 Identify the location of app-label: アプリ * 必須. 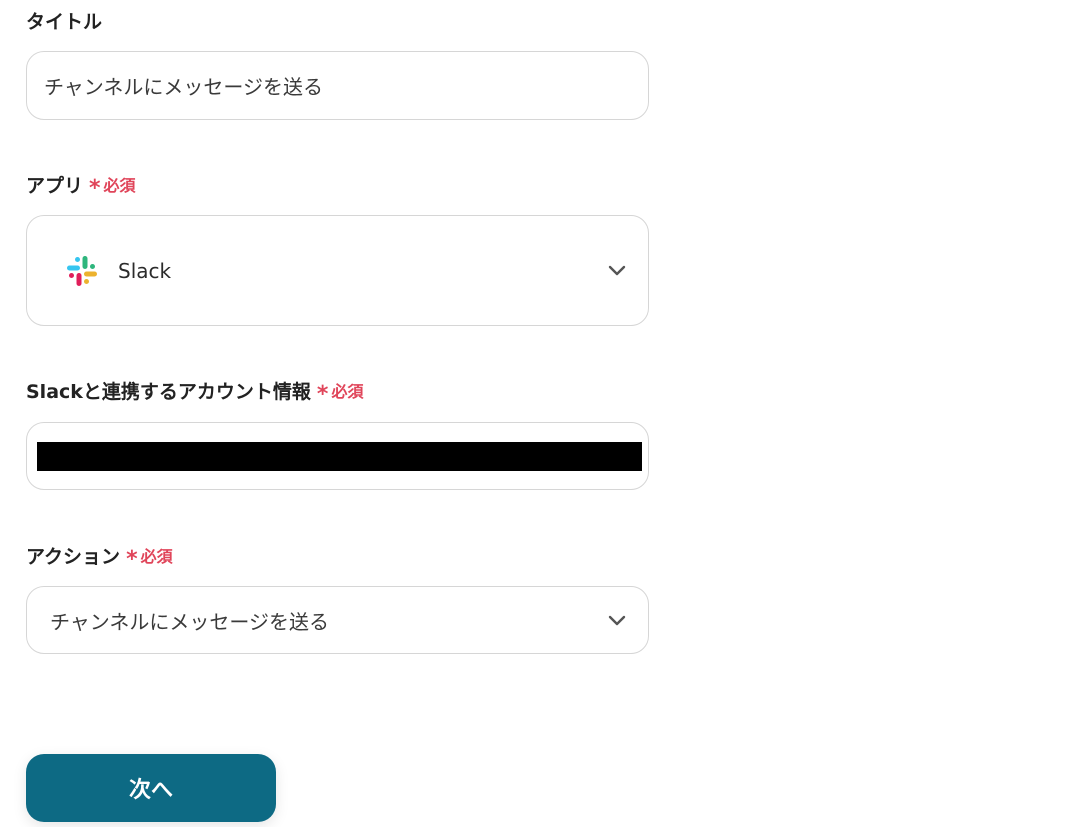
(81, 187).